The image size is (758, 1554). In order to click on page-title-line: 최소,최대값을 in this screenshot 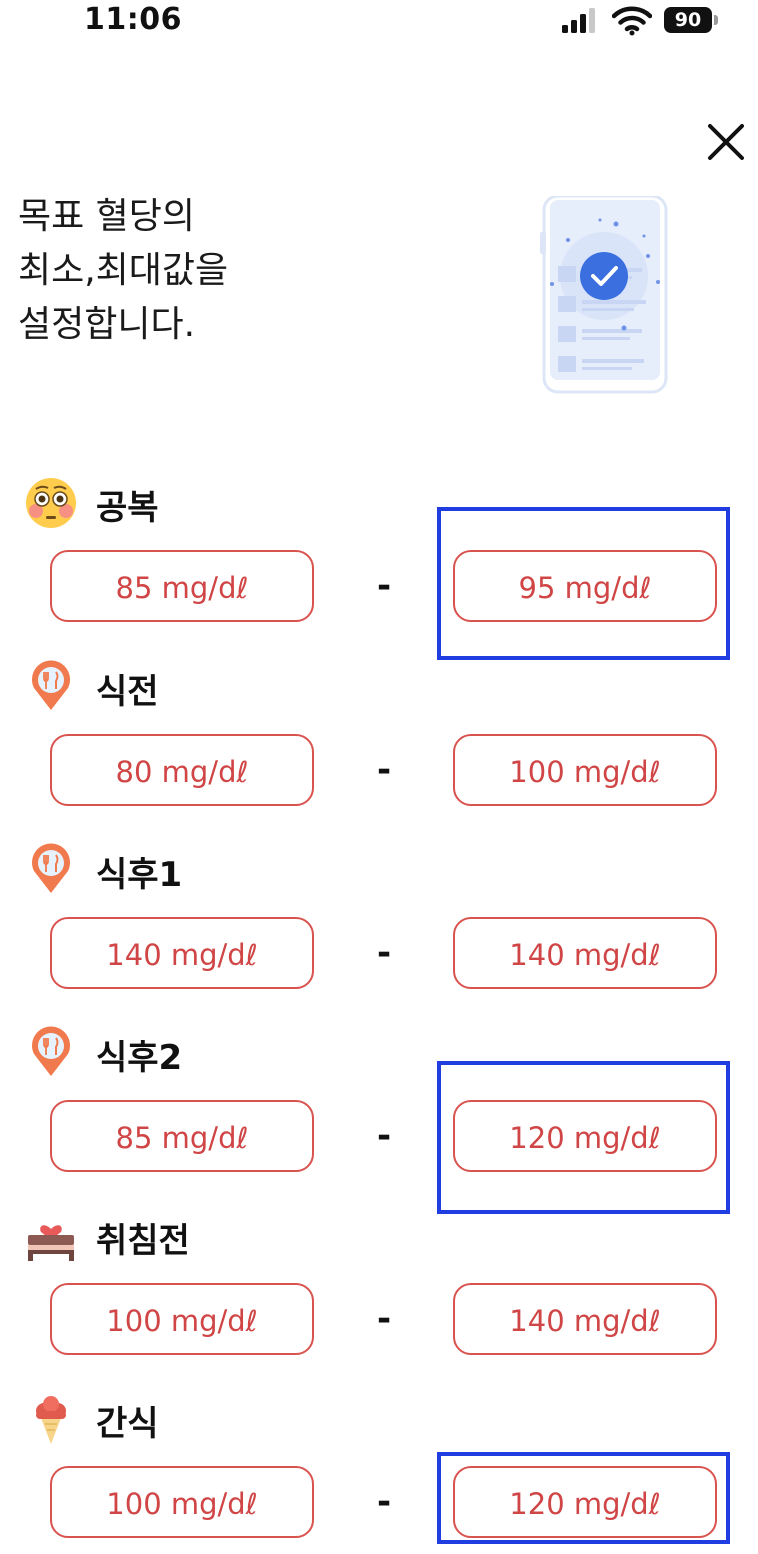, I will do `click(123, 270)`.